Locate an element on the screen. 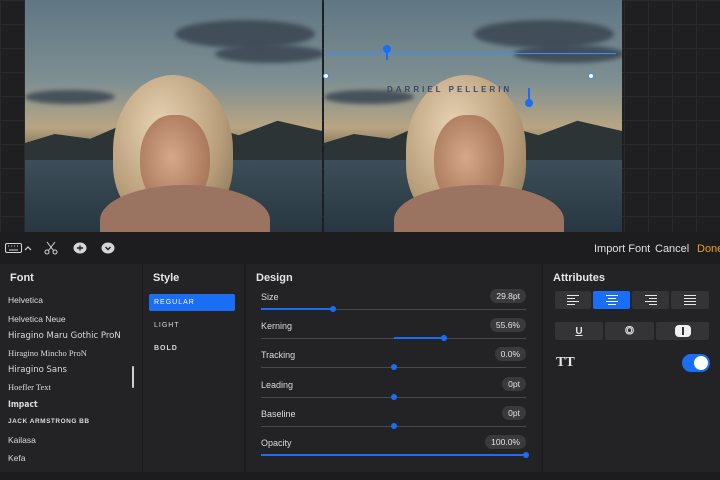 The height and width of the screenshot is (480, 720). style-panel-title: Style is located at coordinates (166, 278).